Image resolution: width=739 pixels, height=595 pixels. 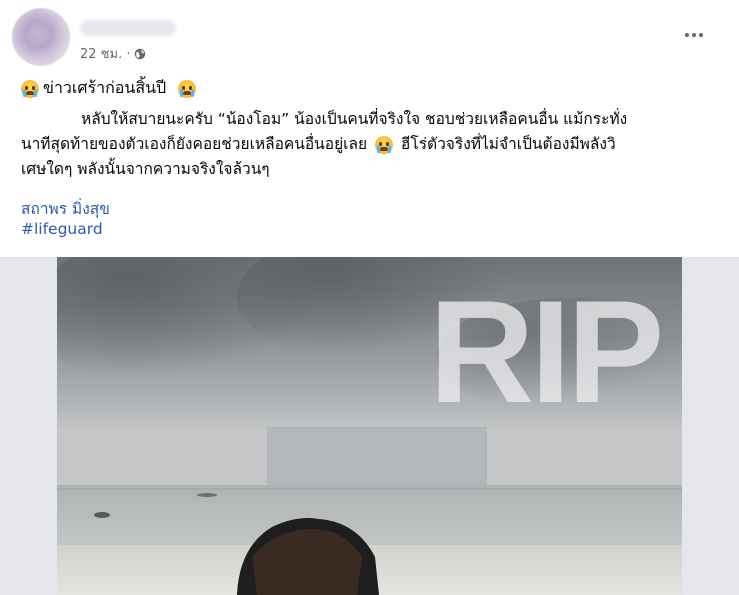 What do you see at coordinates (62, 229) in the screenshot?
I see `hashtag-link: #lifeguard` at bounding box center [62, 229].